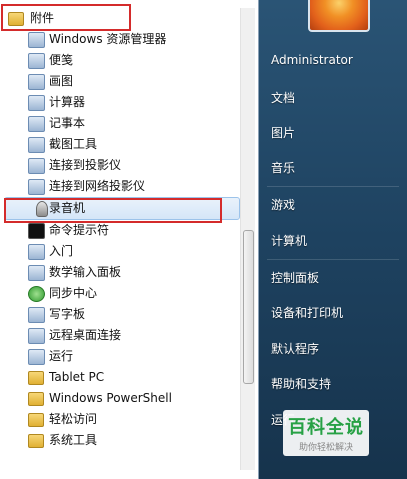 Image resolution: width=407 pixels, height=479 pixels. I want to click on program-item: 运行, so click(120, 356).